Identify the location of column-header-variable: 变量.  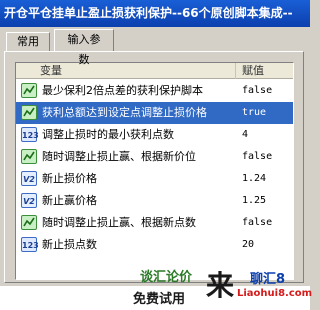
(126, 71).